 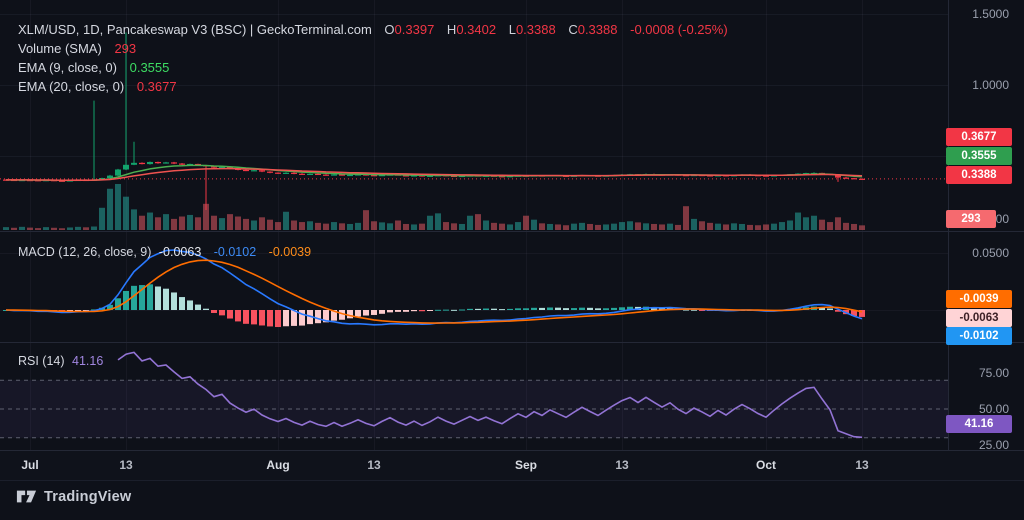 What do you see at coordinates (979, 336) in the screenshot?
I see `macd-line-badge: -0.0102` at bounding box center [979, 336].